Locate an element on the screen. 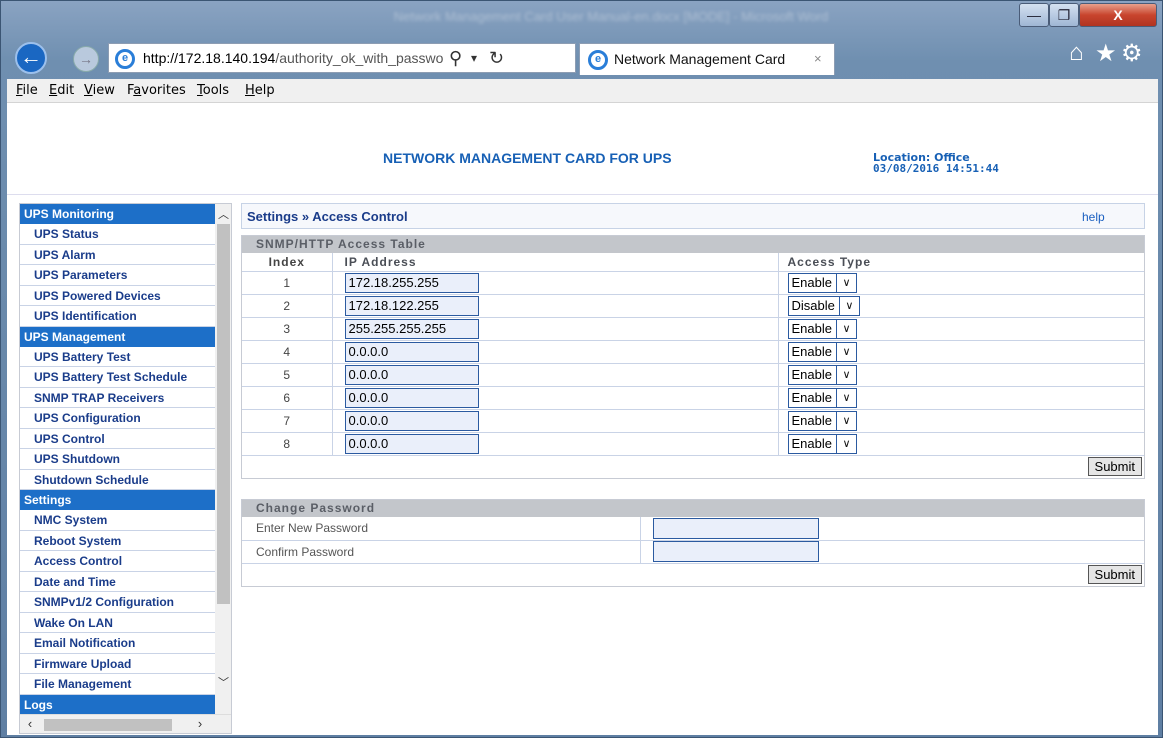 This screenshot has height=738, width=1163. sidebar-item-ups-powered-devices: UPS Powered Devices is located at coordinates (117, 296).